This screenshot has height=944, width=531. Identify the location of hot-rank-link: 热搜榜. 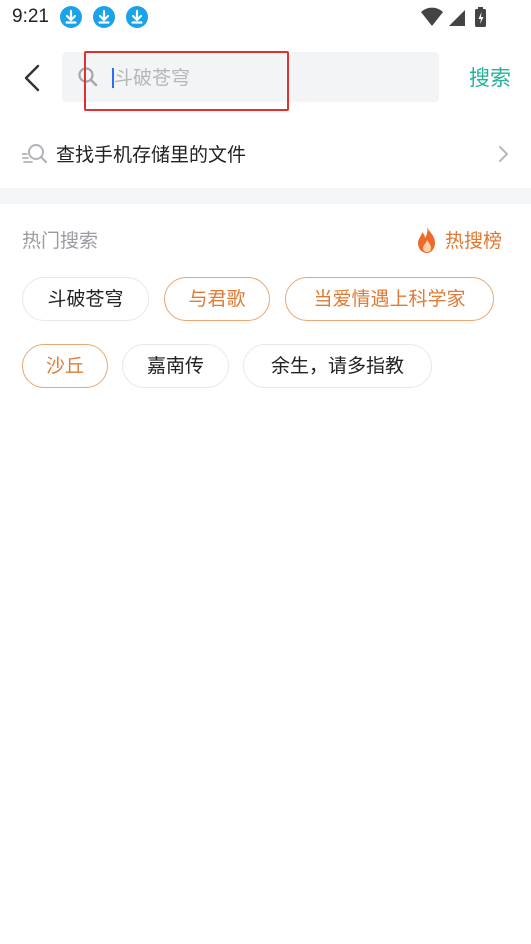
(462, 240).